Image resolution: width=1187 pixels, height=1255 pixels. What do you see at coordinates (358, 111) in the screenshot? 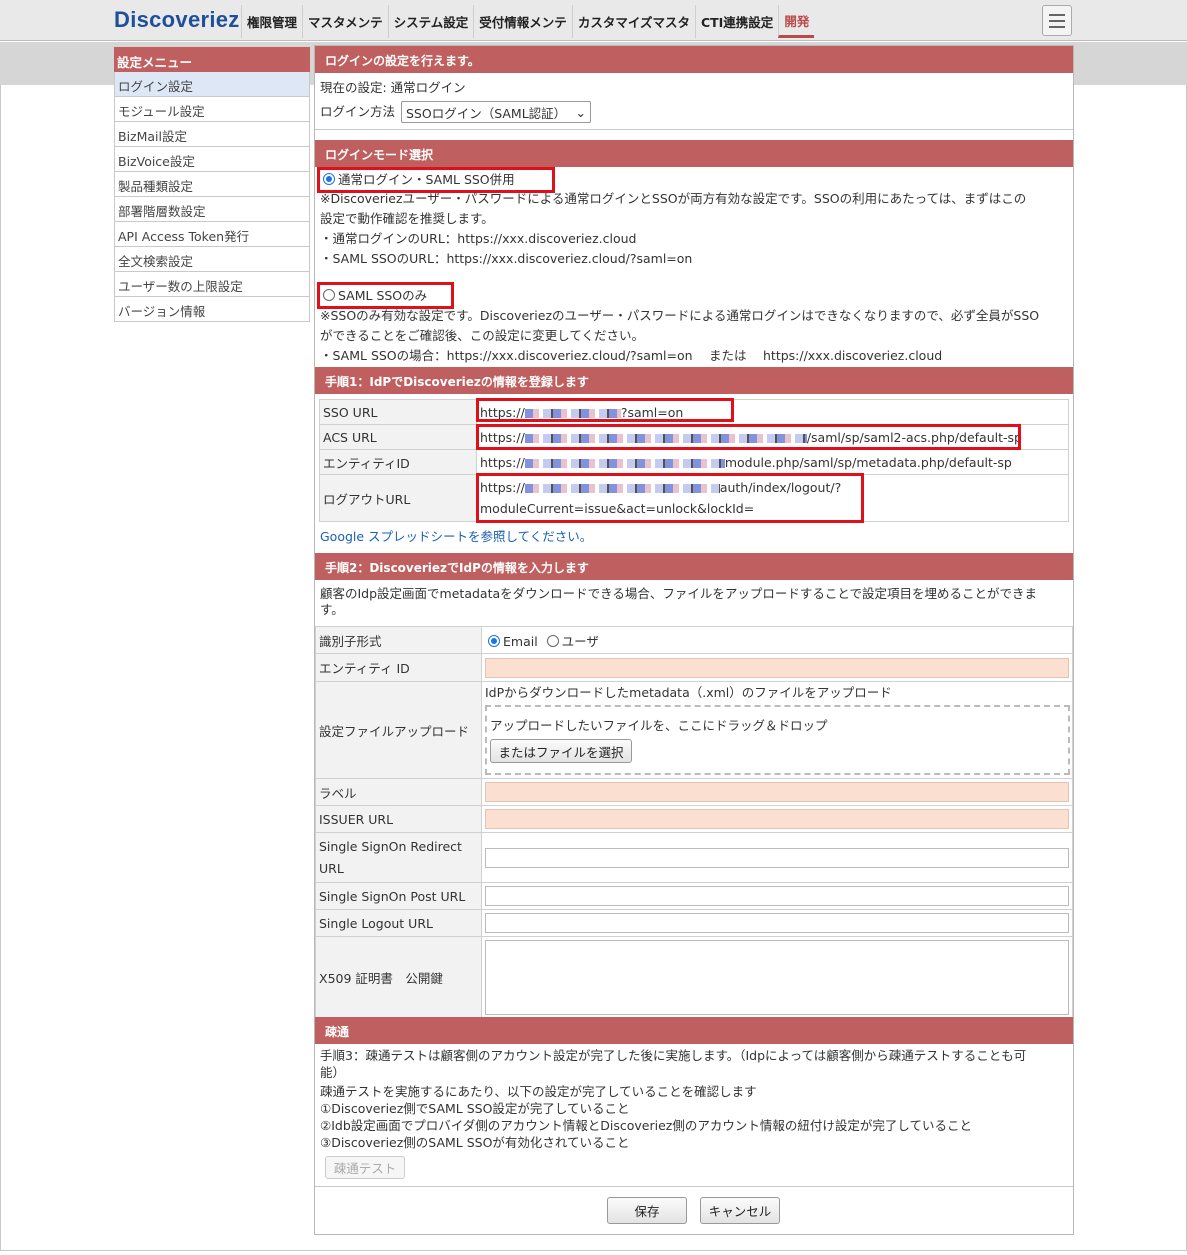
I see `login-method-label: ログイン方法` at bounding box center [358, 111].